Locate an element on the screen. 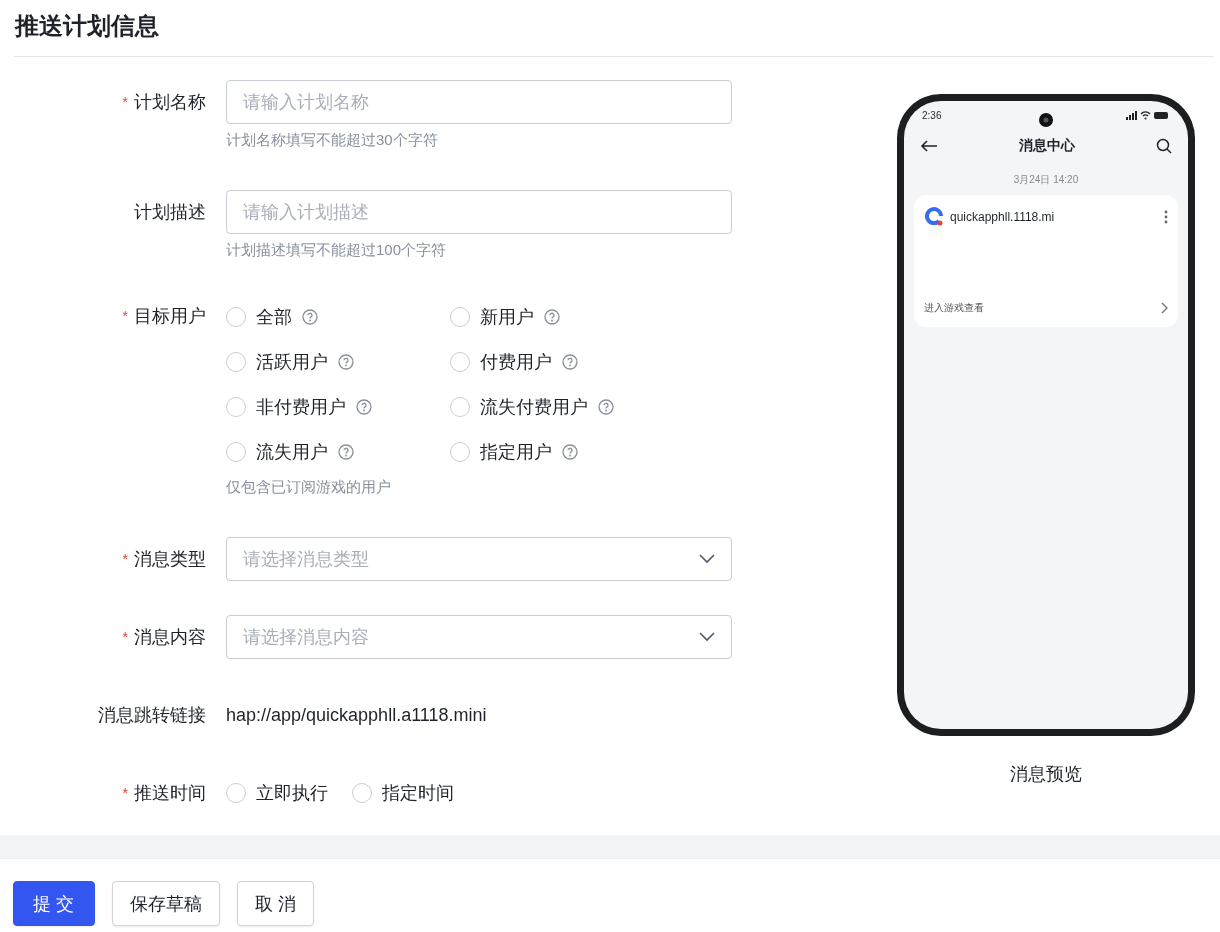 The height and width of the screenshot is (932, 1220). action-button: 取 消 is located at coordinates (275, 903).